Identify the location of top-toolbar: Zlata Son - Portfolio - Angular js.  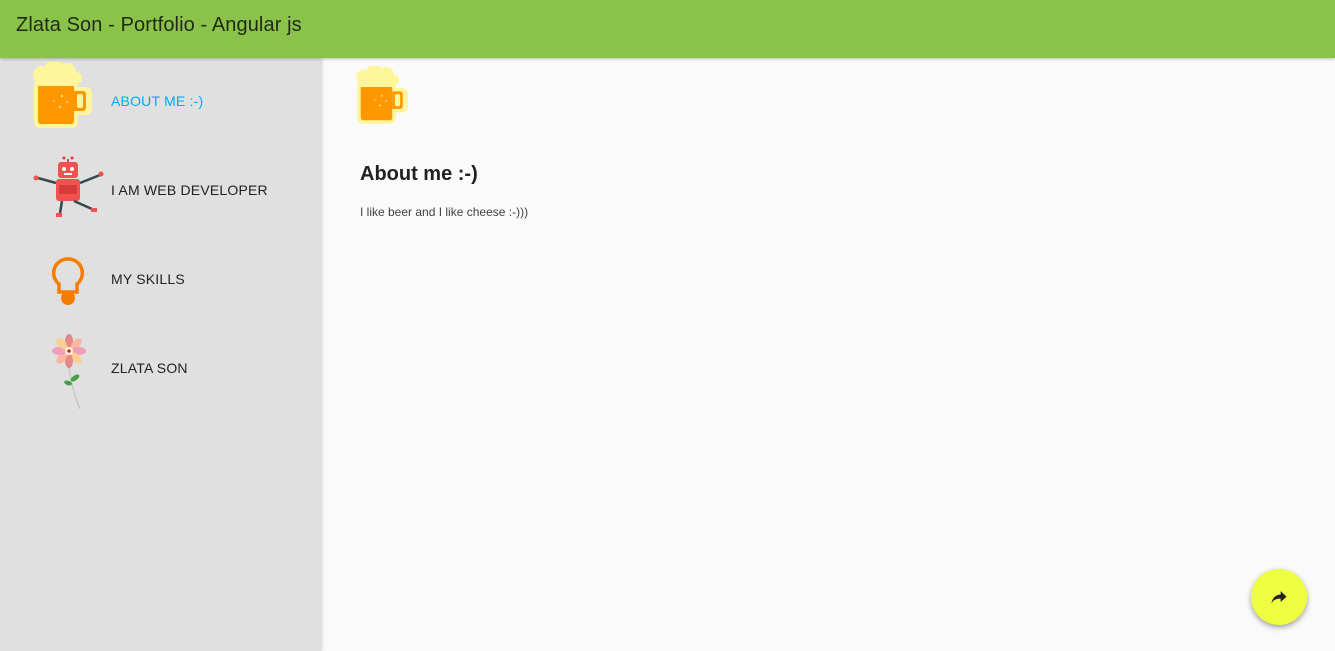
(667, 29).